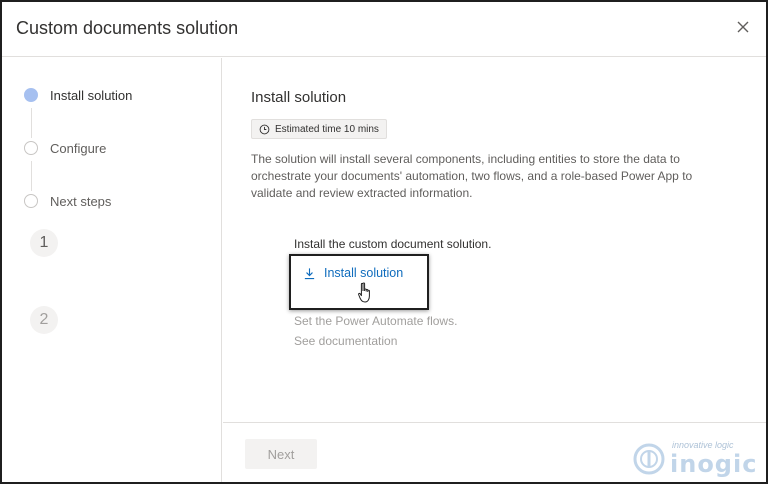 The width and height of the screenshot is (768, 484). I want to click on page-title: Install solution, so click(299, 97).